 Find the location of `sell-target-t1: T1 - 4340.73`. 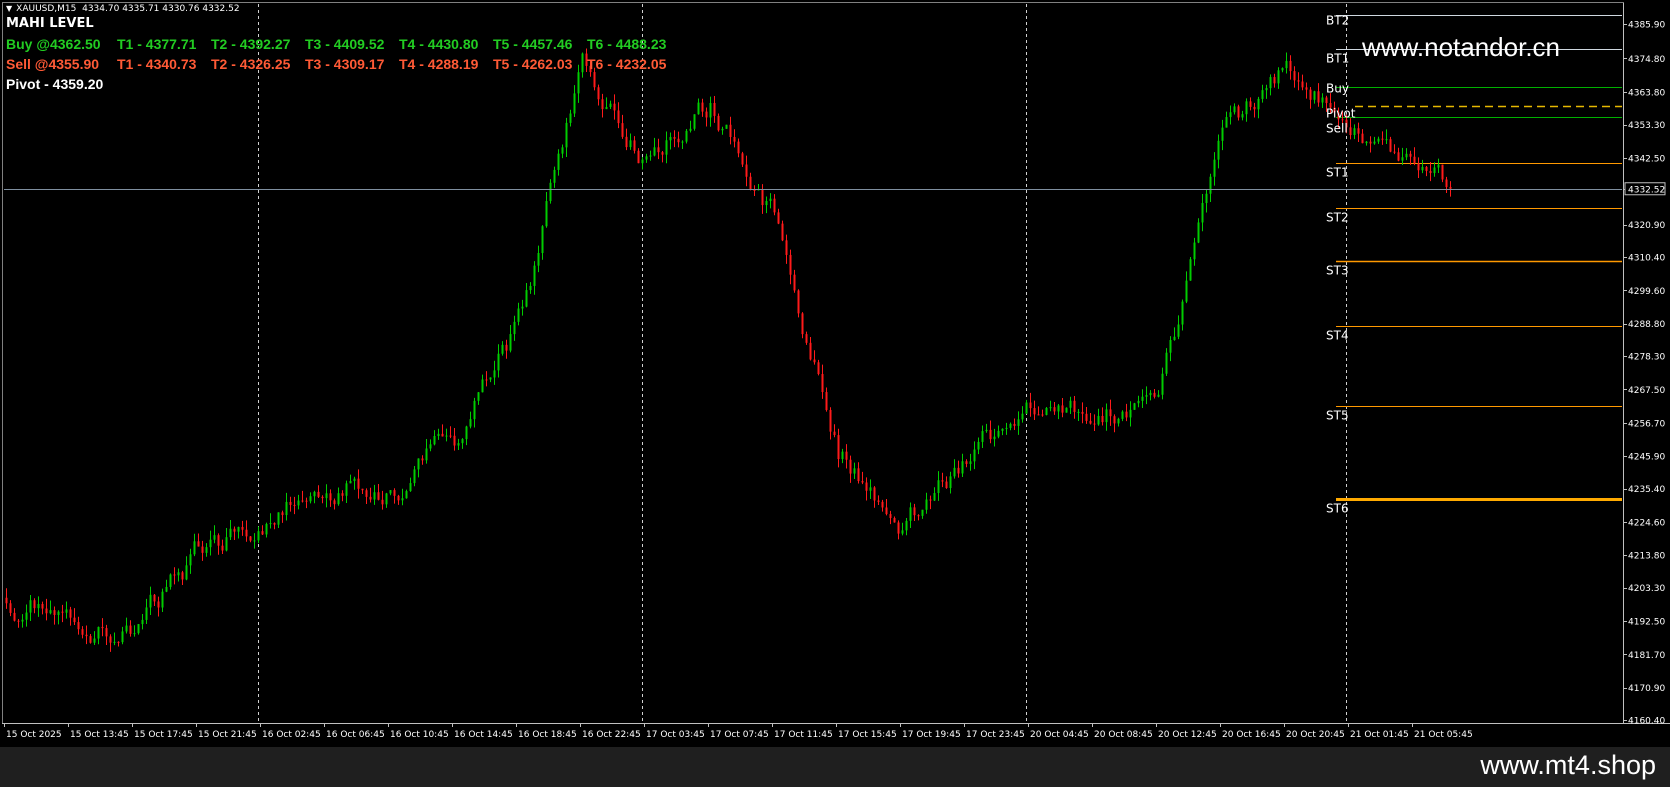

sell-target-t1: T1 - 4340.73 is located at coordinates (157, 64).